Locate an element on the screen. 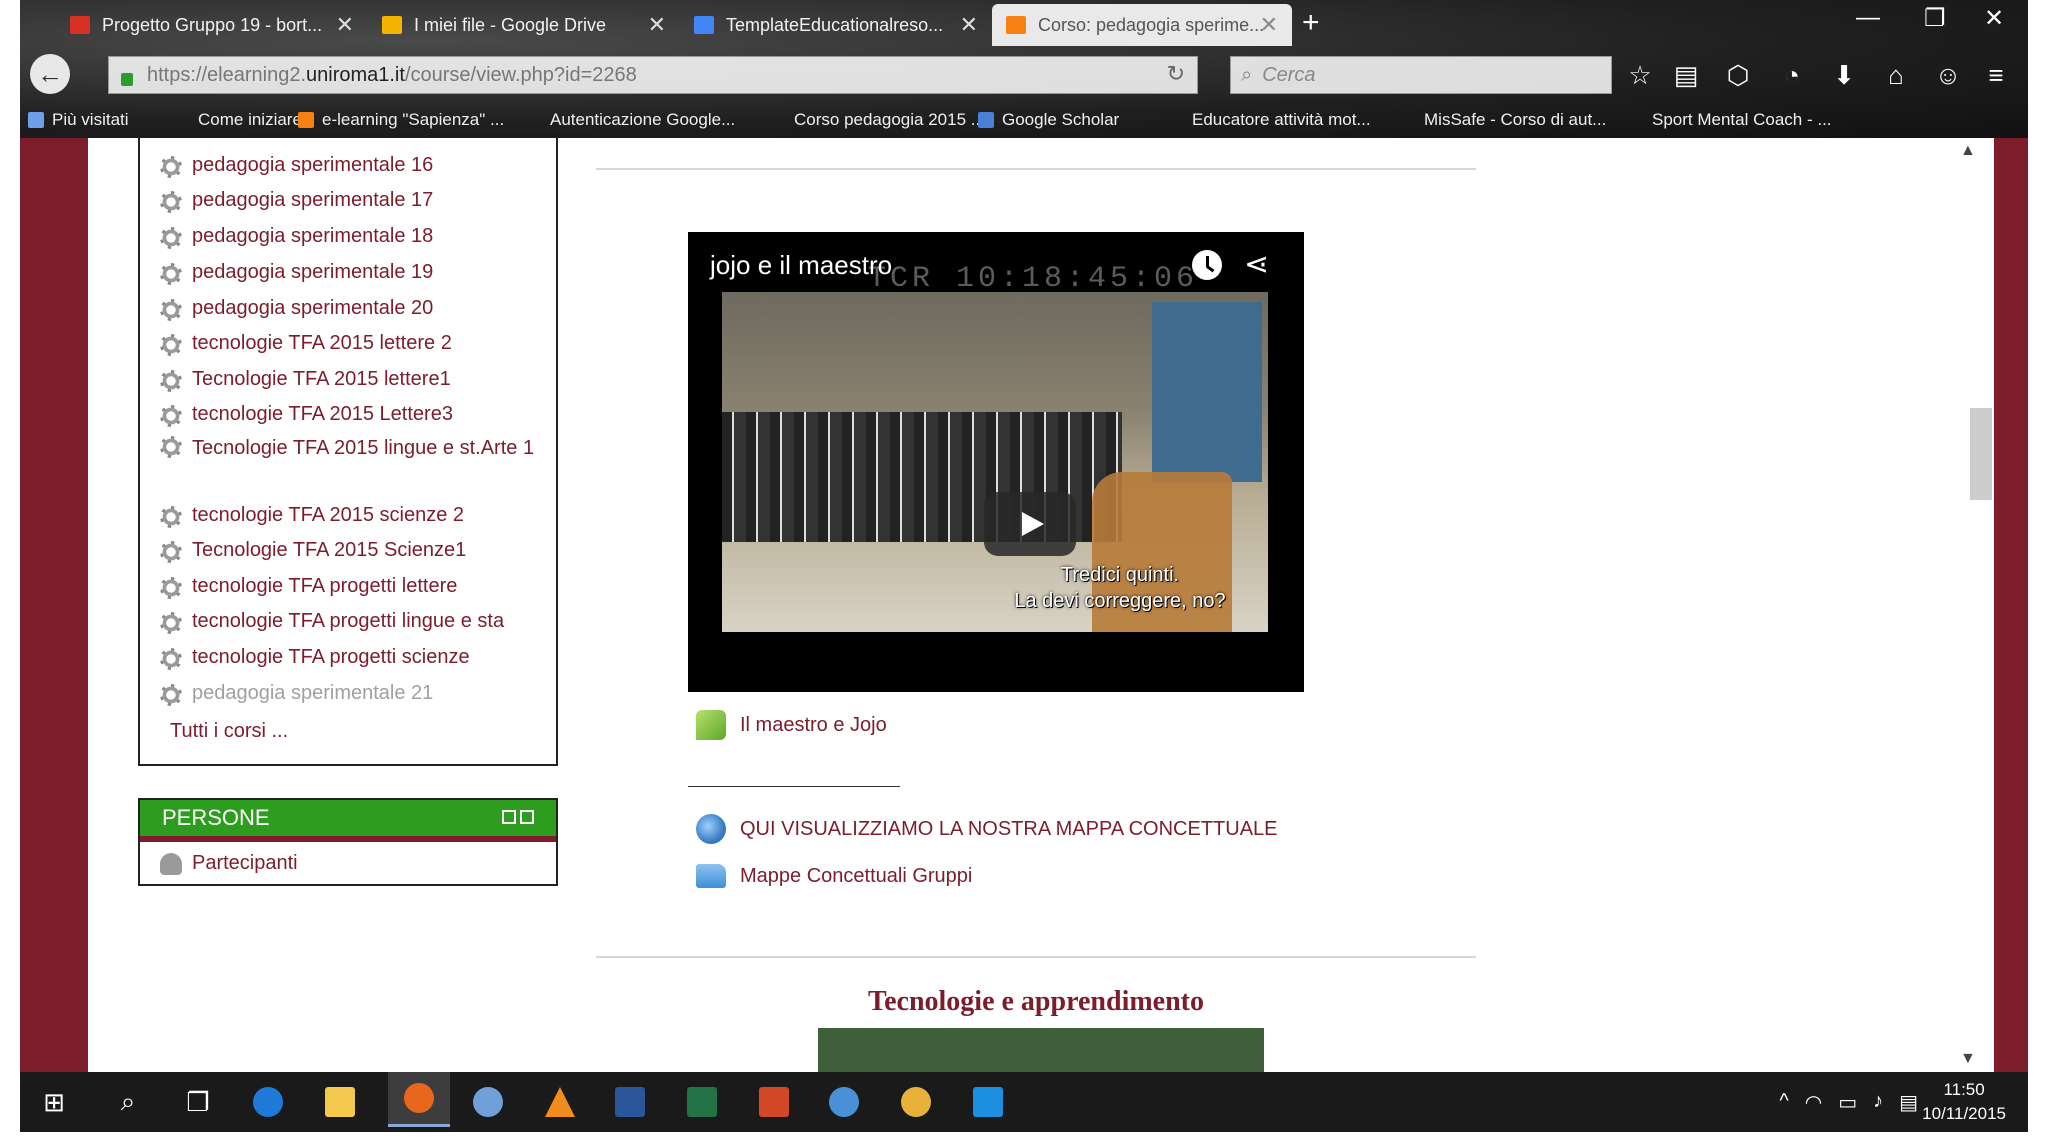 Image resolution: width=2048 pixels, height=1148 pixels. battery-icon: ▭ is located at coordinates (1847, 1102).